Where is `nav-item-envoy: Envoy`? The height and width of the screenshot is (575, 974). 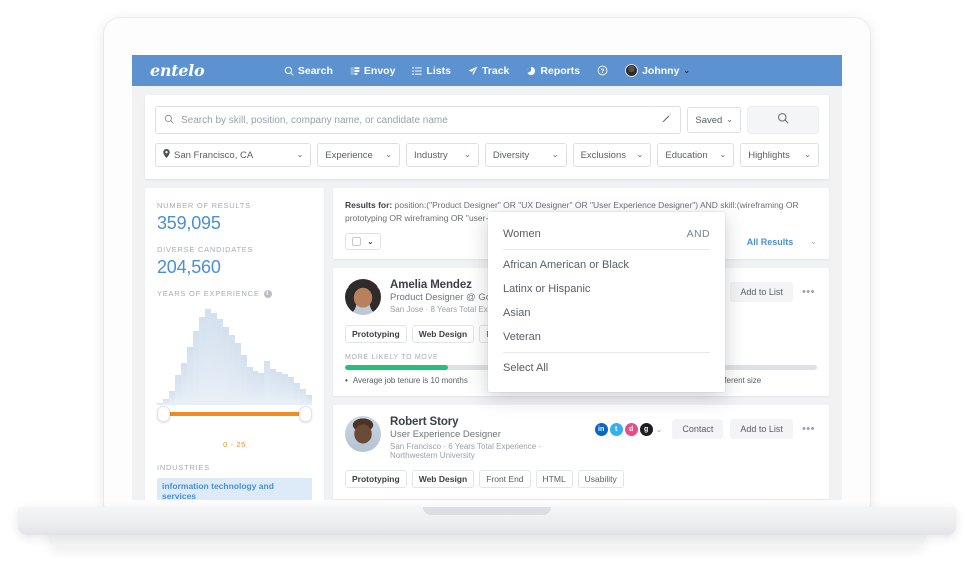
nav-item-envoy: Envoy is located at coordinates (373, 70).